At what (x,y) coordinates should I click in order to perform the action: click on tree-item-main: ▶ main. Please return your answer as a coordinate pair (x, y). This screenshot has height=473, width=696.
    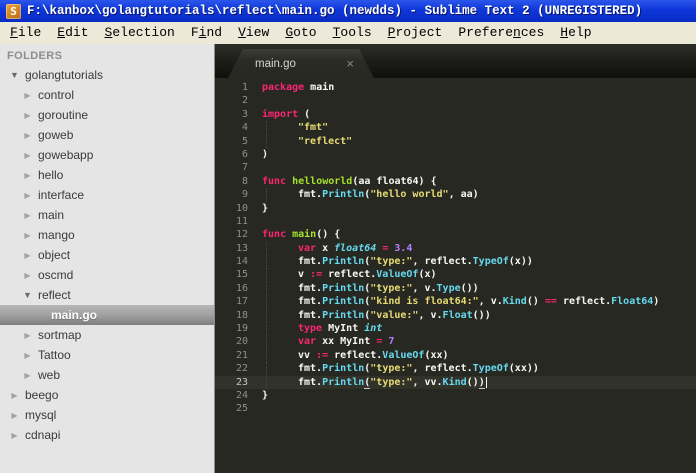
    Looking at the image, I should click on (107, 215).